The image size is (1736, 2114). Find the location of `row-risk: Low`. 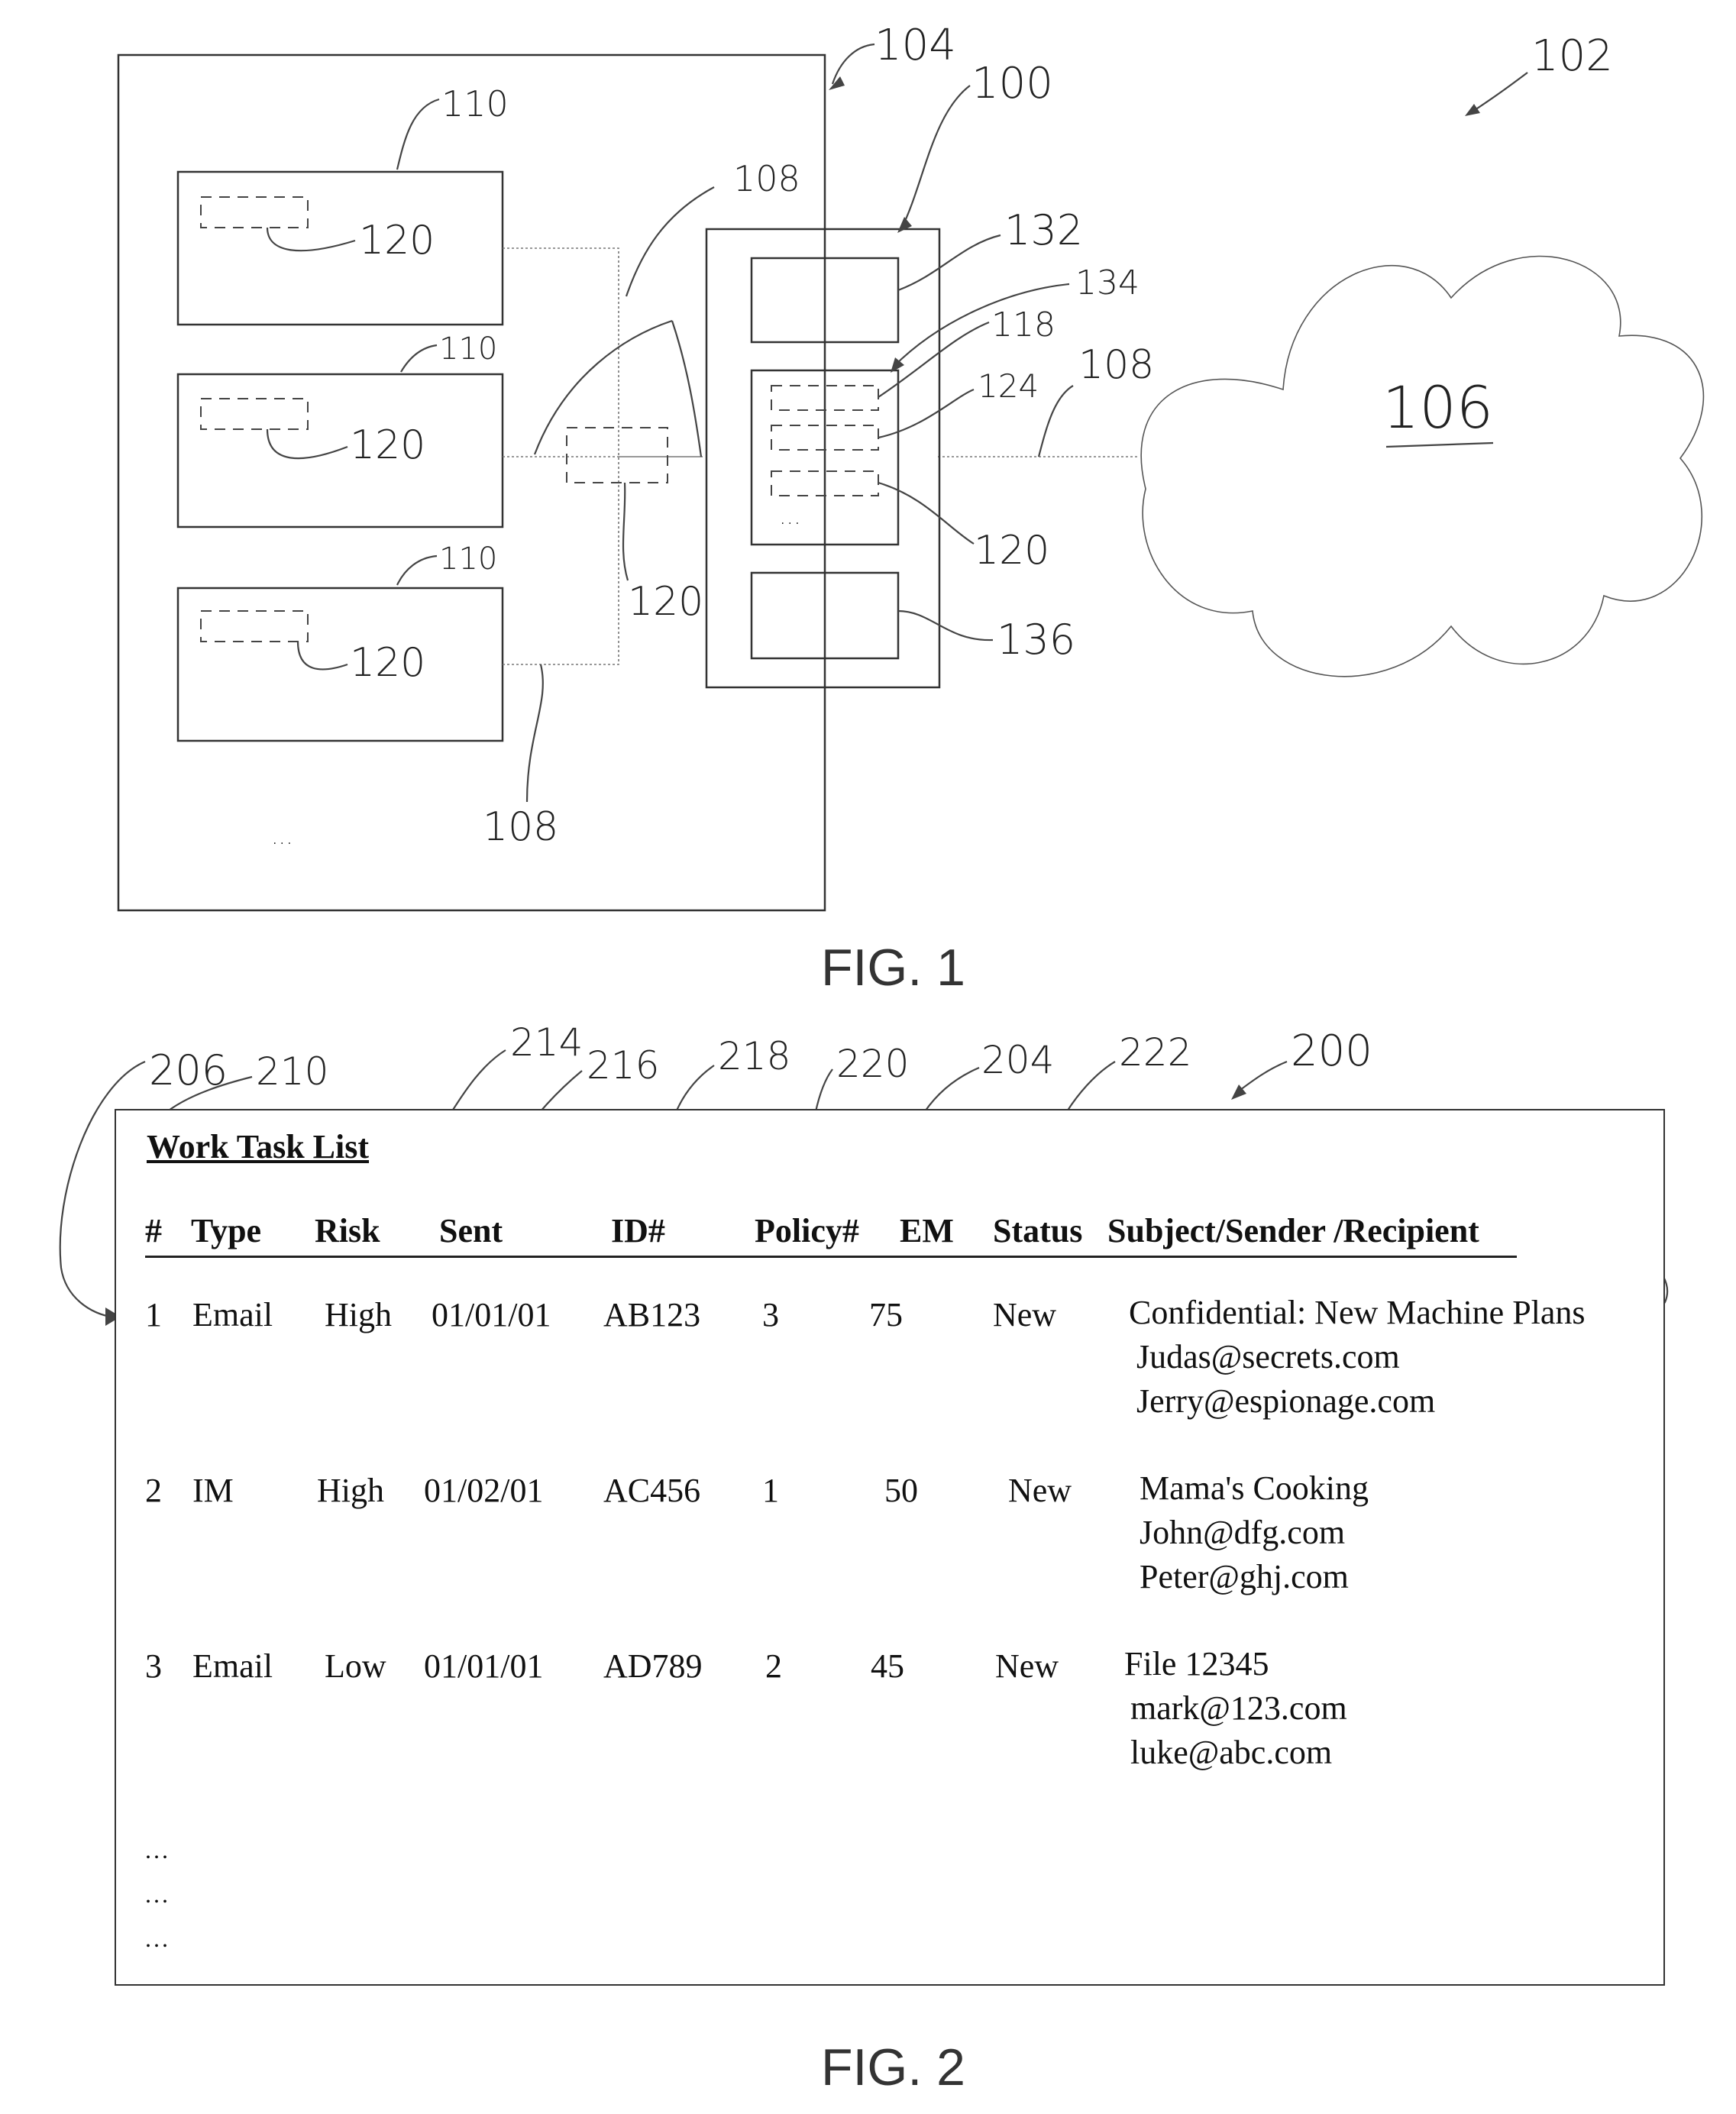

row-risk: Low is located at coordinates (355, 1666).